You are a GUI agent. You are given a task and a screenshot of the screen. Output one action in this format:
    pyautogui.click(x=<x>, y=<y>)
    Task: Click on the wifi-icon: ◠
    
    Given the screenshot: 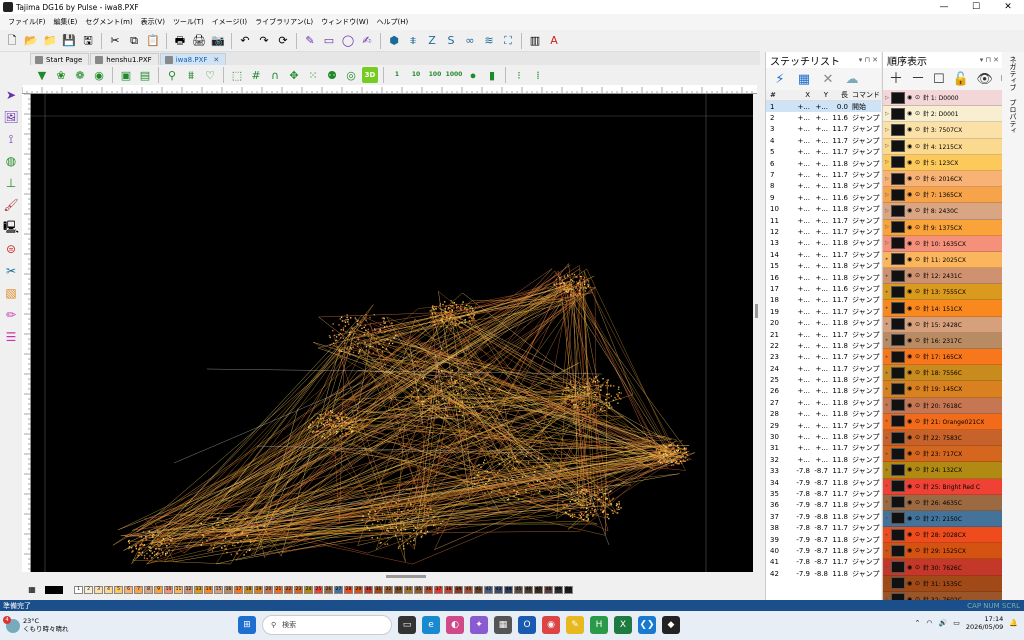 What is the action you would take?
    pyautogui.click(x=929, y=623)
    